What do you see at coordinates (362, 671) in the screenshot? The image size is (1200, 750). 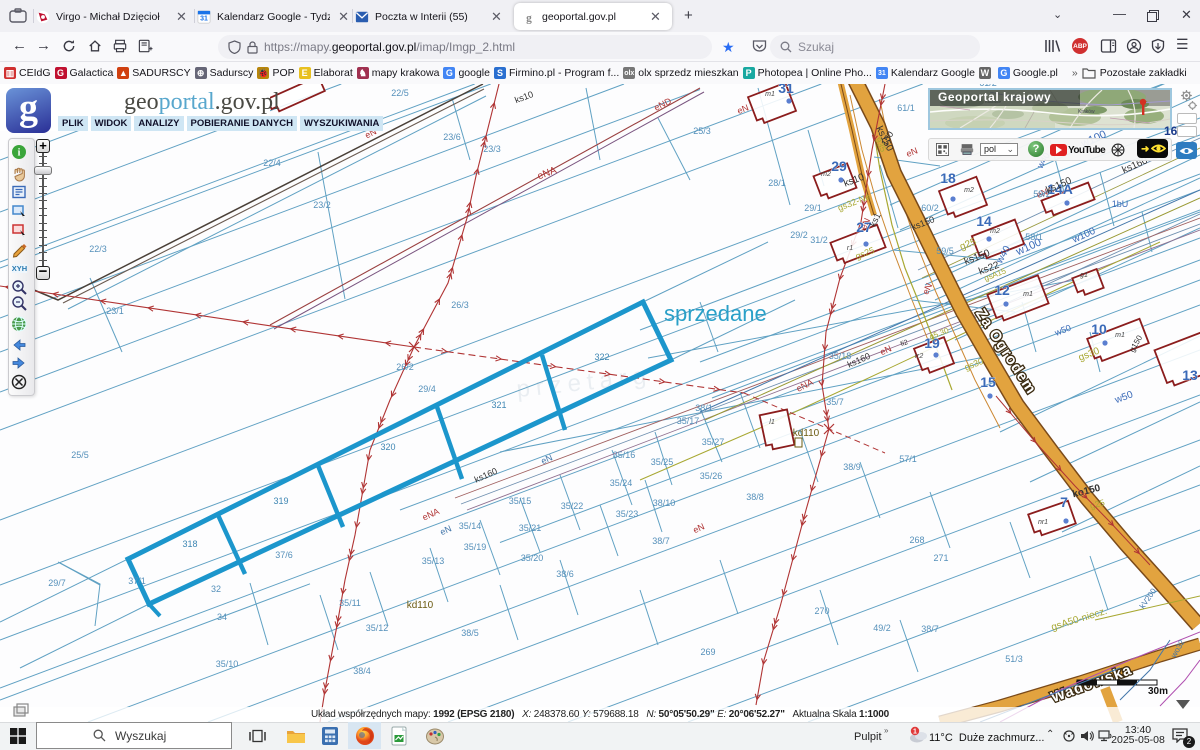 I see `svg-text: 38/4` at bounding box center [362, 671].